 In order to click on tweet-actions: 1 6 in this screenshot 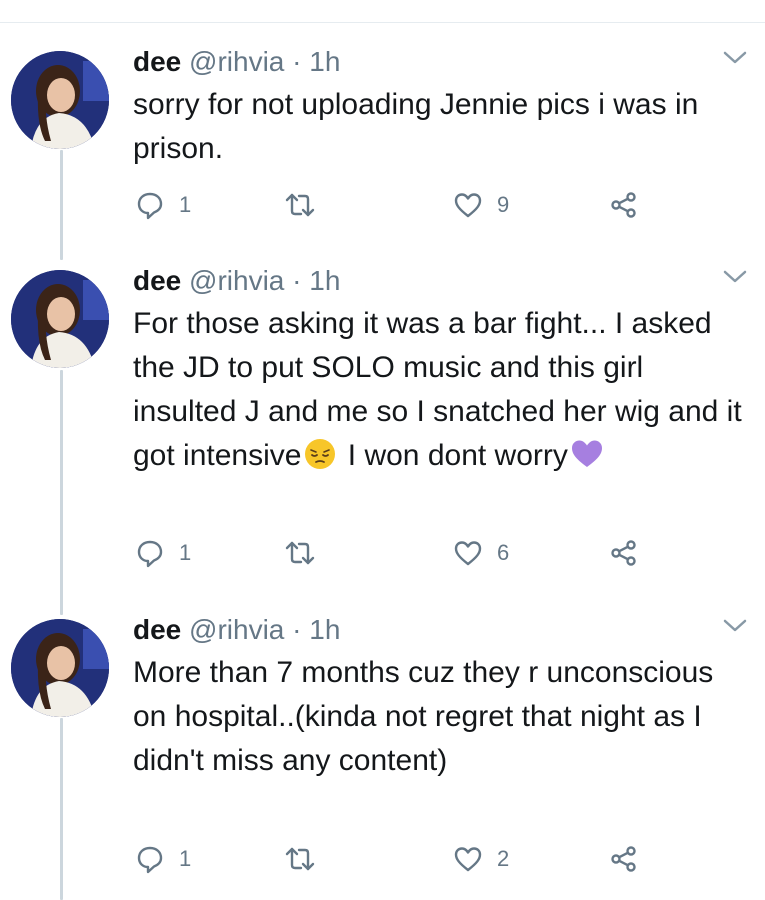, I will do `click(433, 553)`.